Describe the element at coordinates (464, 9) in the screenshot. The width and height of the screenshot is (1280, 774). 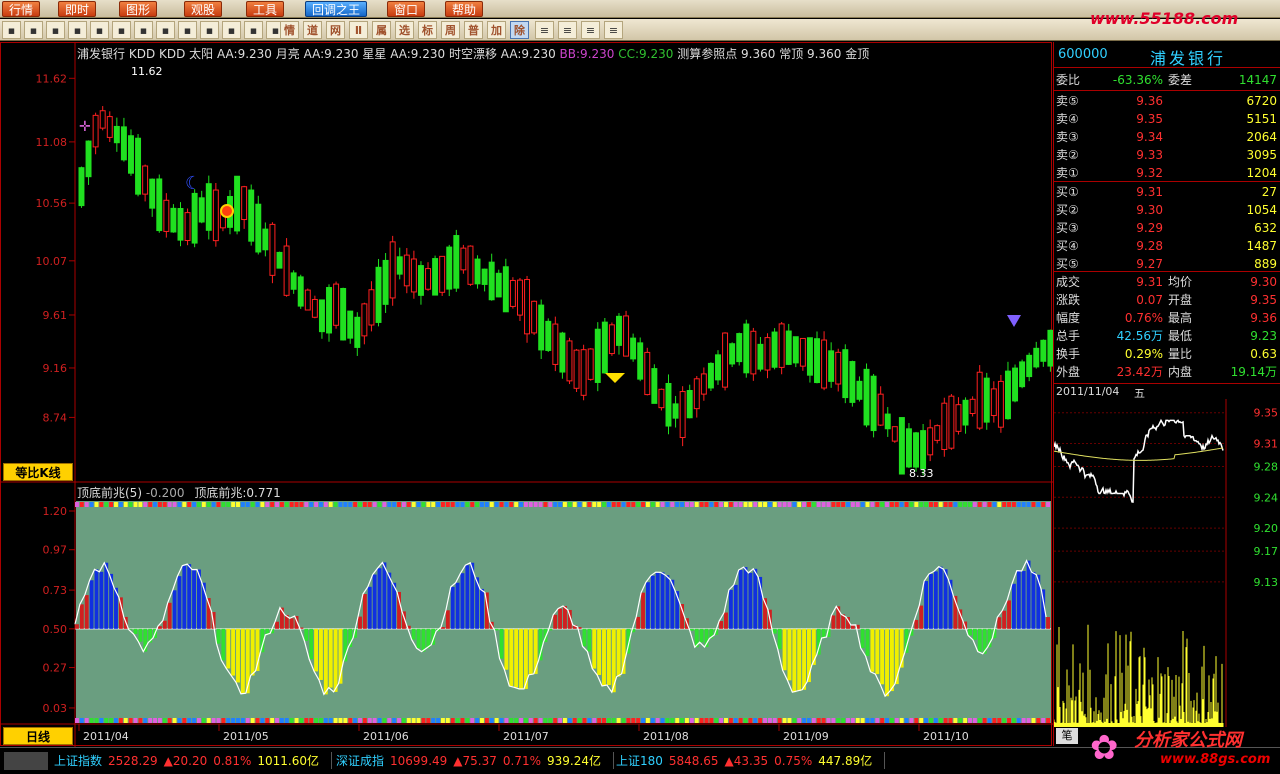
I see `menu-7: 帮助` at that location.